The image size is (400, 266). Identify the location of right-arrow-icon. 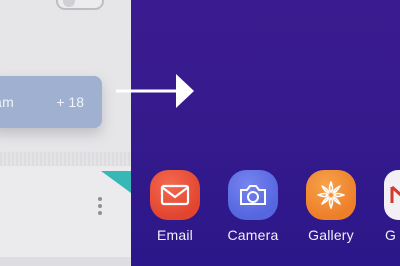
(155, 91).